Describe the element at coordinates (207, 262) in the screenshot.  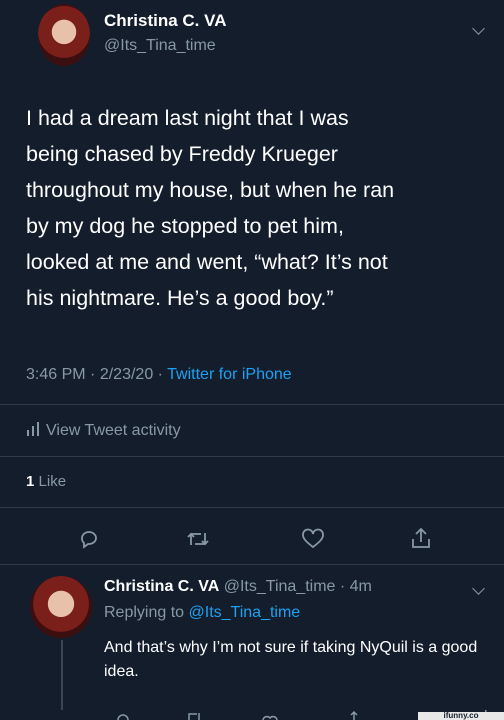
I see `tweet-text-line: looked at me and went, “what? It’s not` at that location.